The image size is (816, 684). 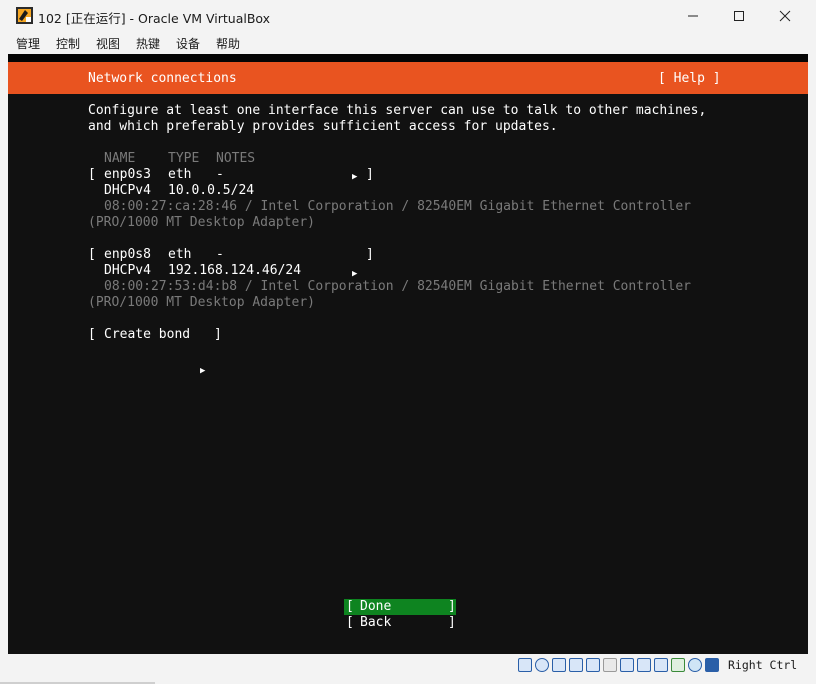 I want to click on mouse-integration-icon, so click(x=695, y=665).